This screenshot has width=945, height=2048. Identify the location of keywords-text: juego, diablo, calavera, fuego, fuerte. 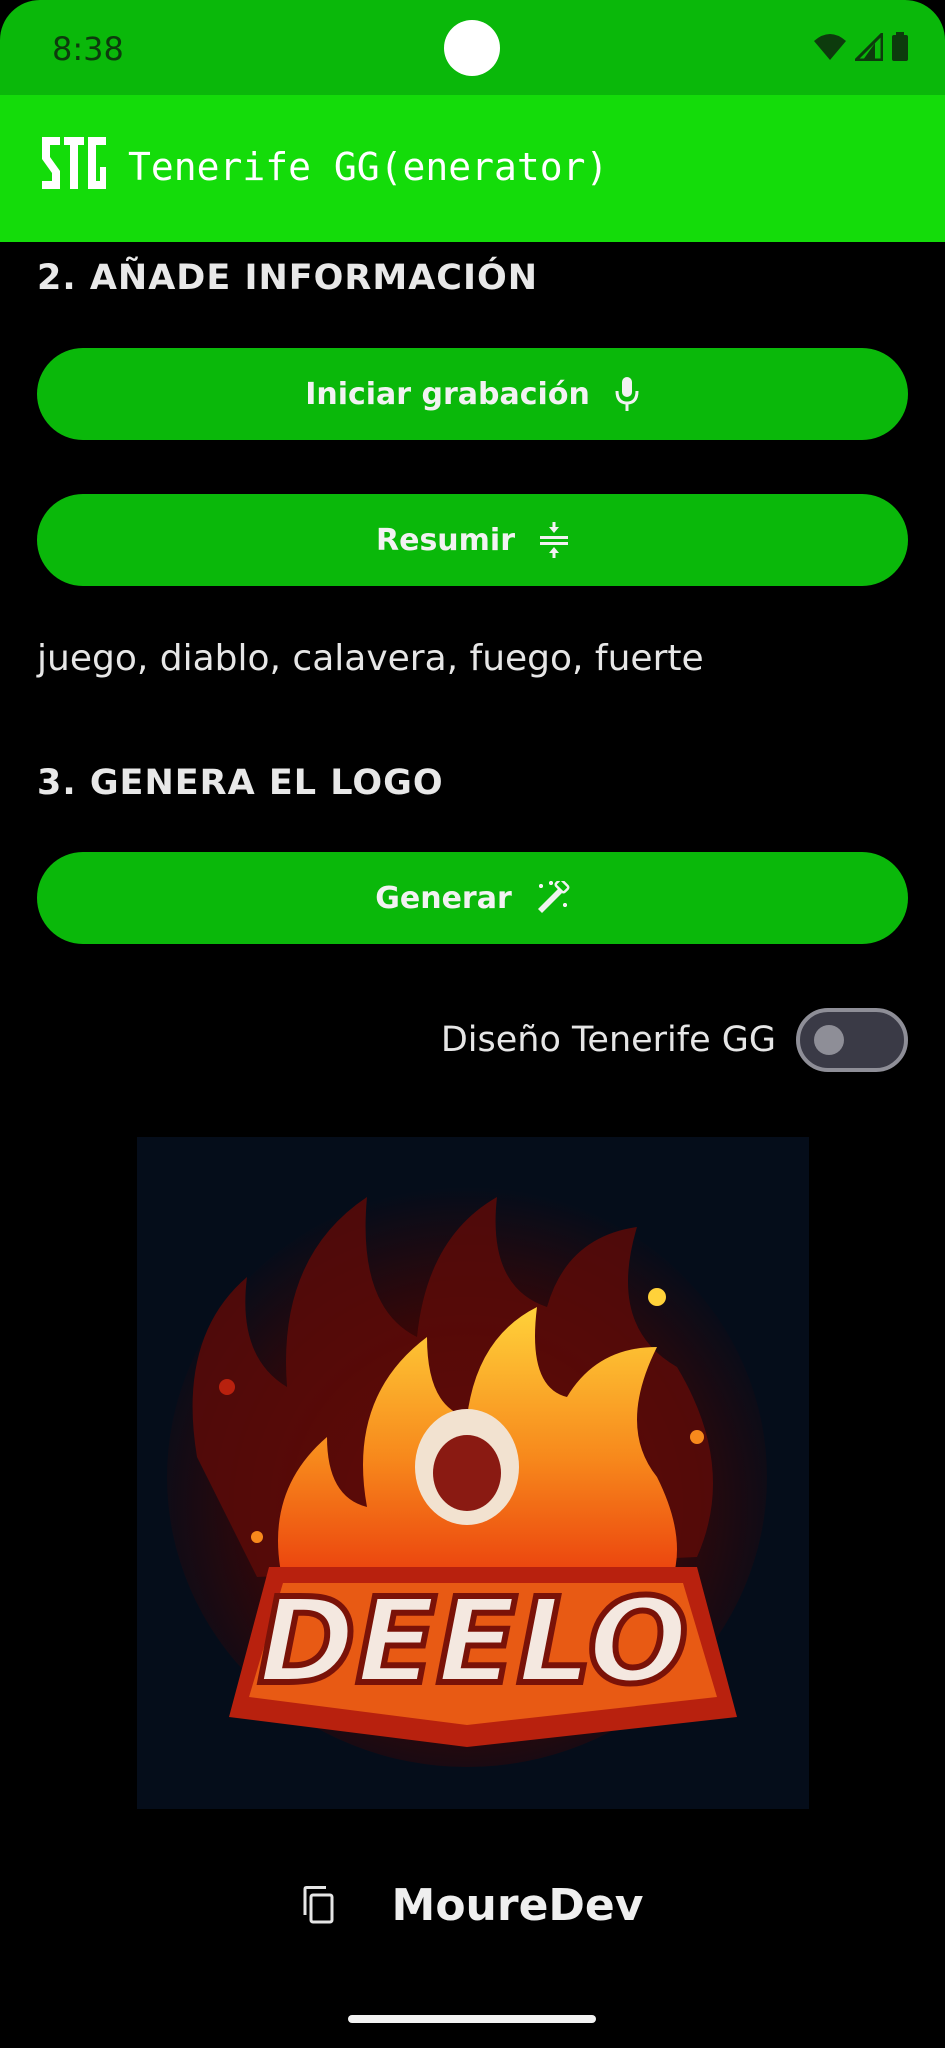
(370, 658).